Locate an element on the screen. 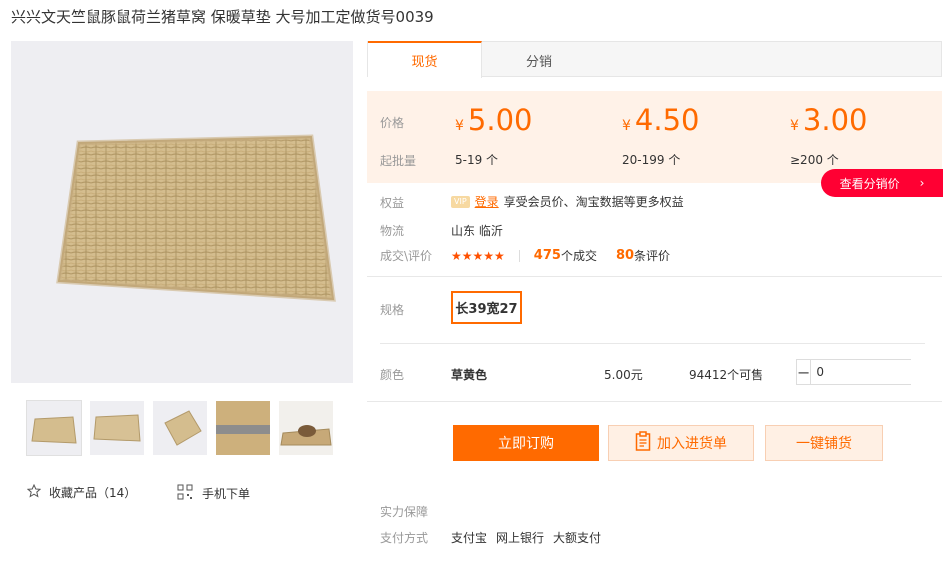 This screenshot has height=563, width=951. payment-method-online-banking: 网上银行 is located at coordinates (520, 538).